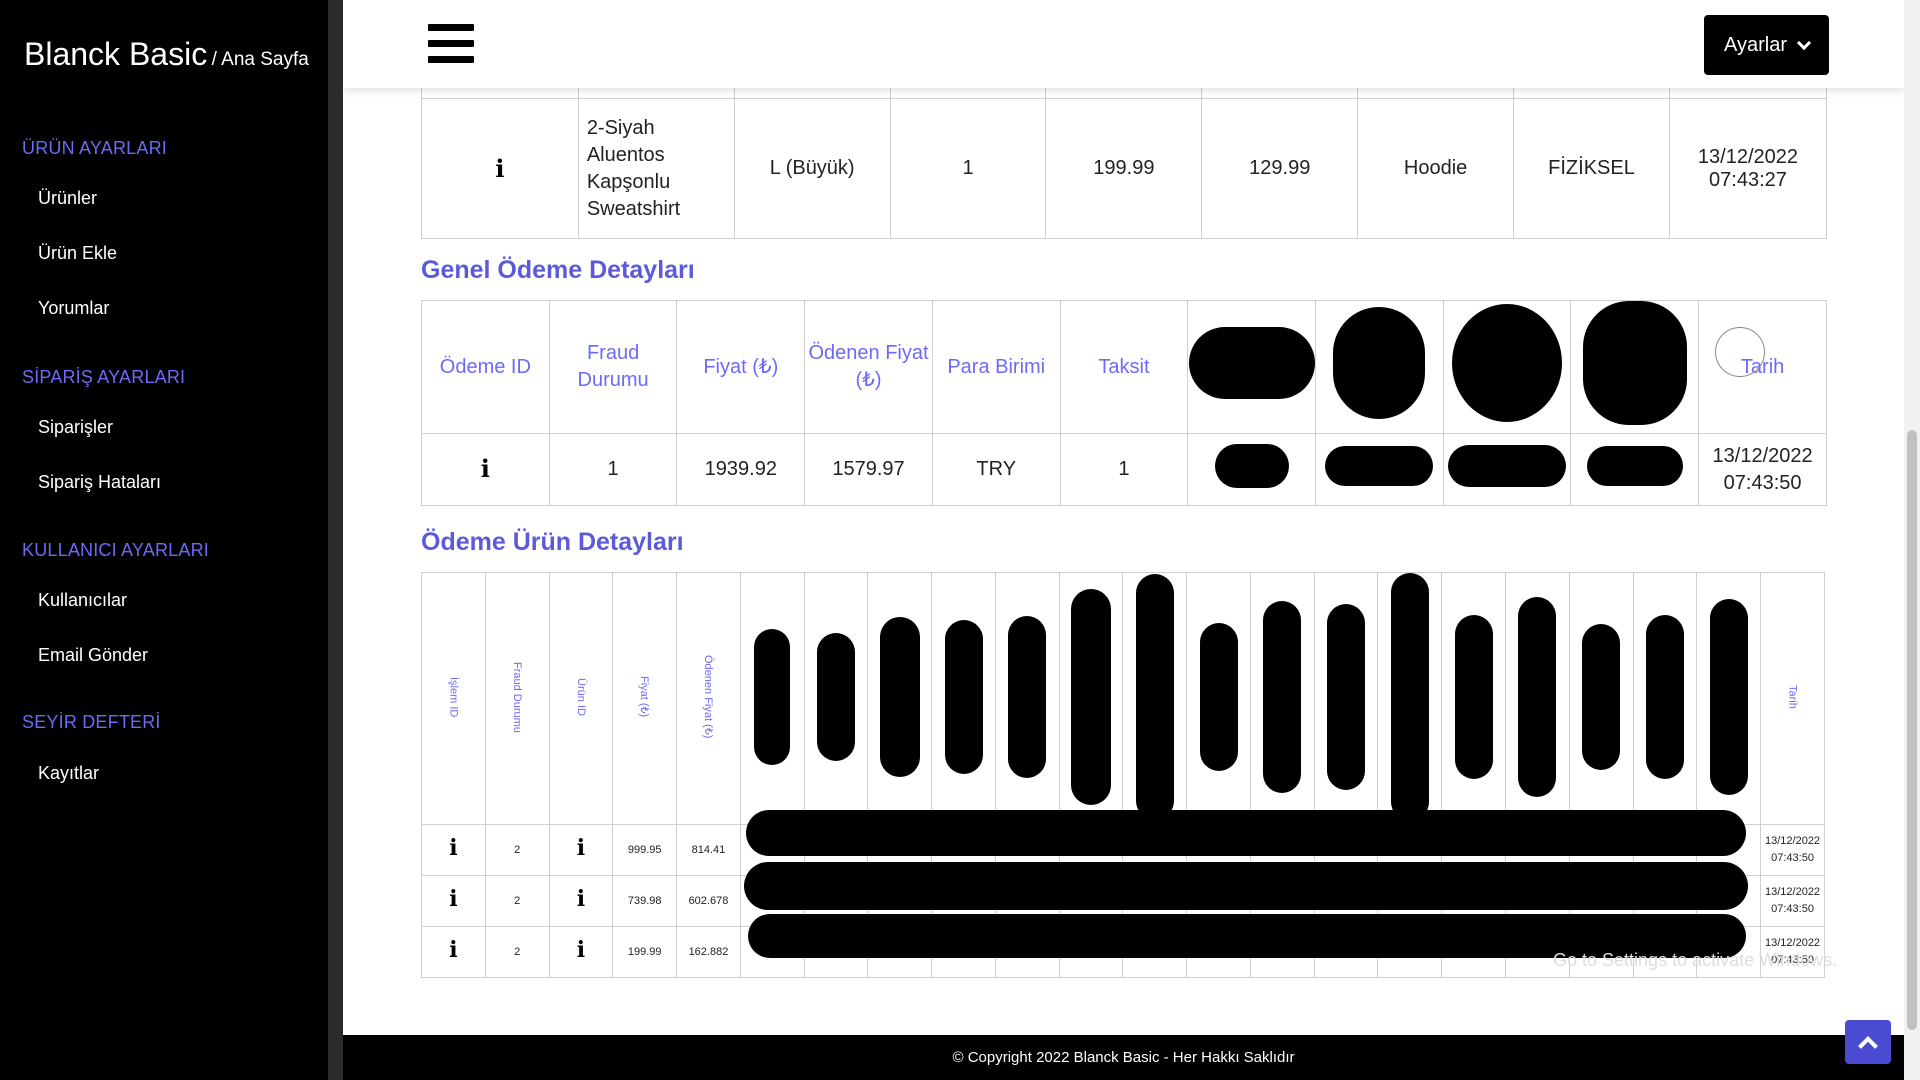 The height and width of the screenshot is (1080, 1920). What do you see at coordinates (451, 44) in the screenshot?
I see `hamburger-icon` at bounding box center [451, 44].